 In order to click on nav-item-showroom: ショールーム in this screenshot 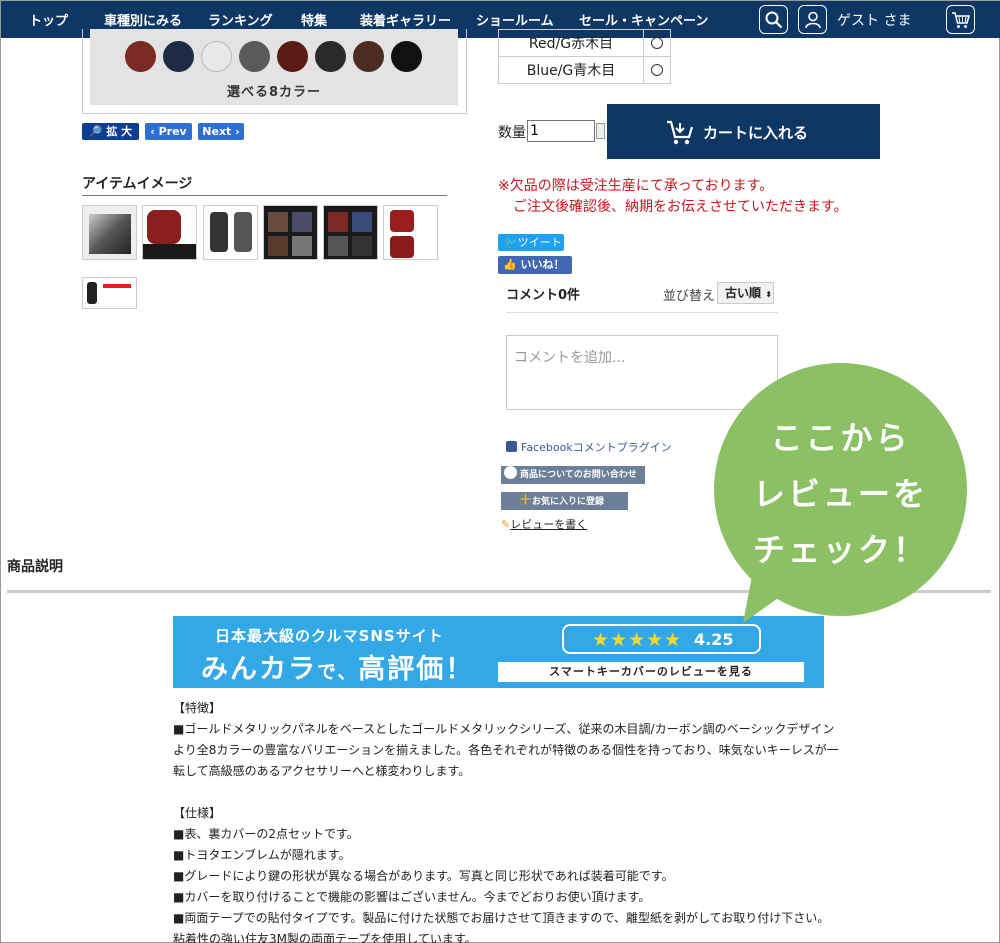, I will do `click(515, 19)`.